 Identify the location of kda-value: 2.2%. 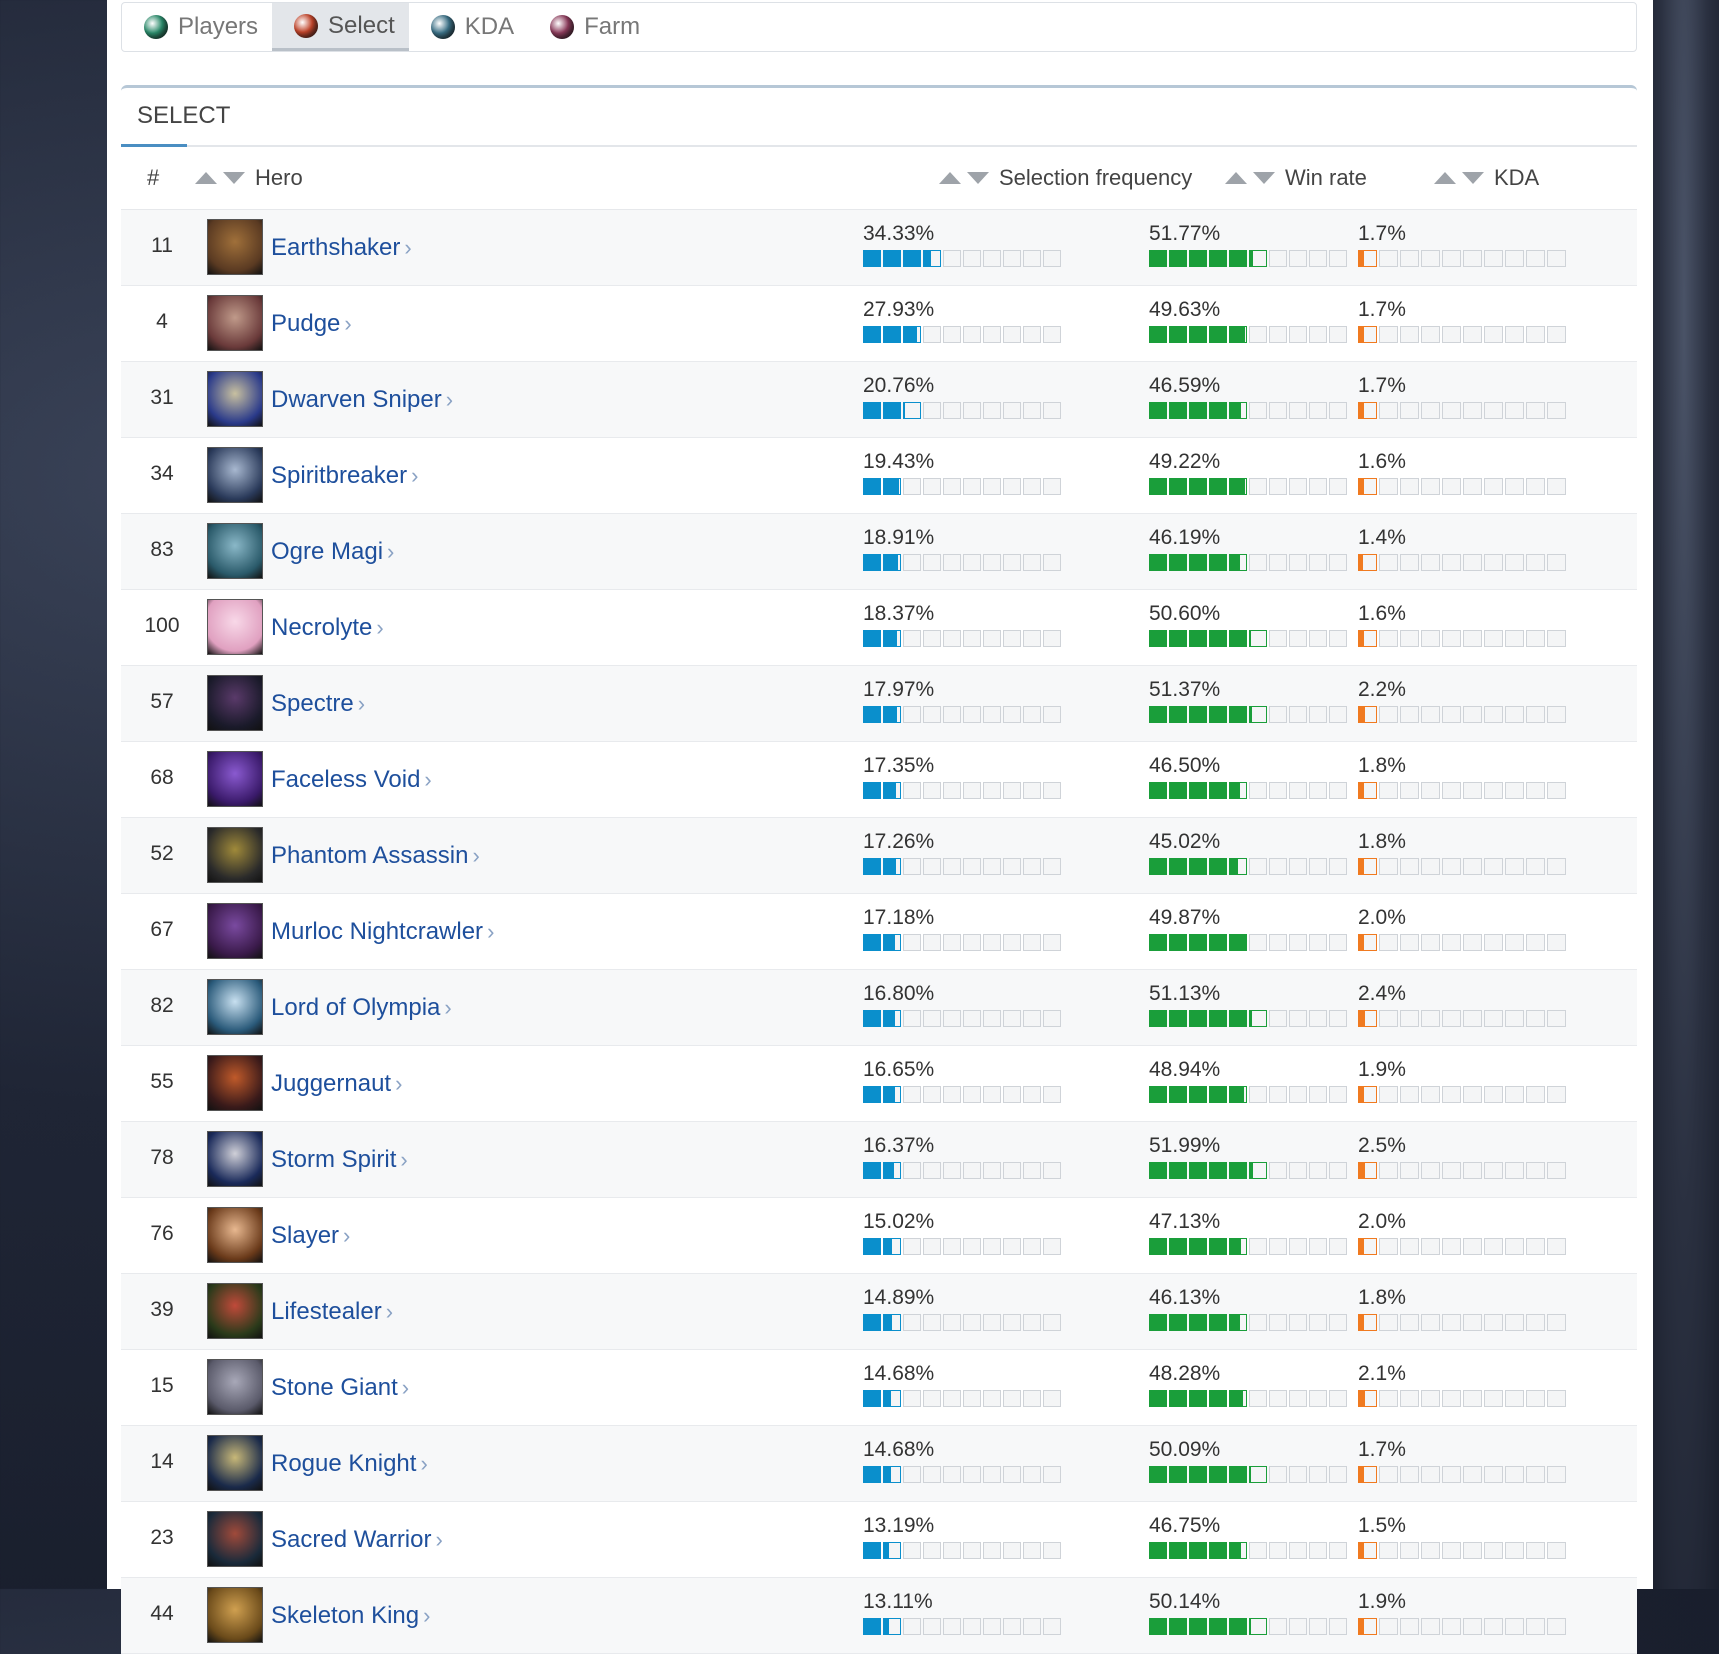
(1382, 689).